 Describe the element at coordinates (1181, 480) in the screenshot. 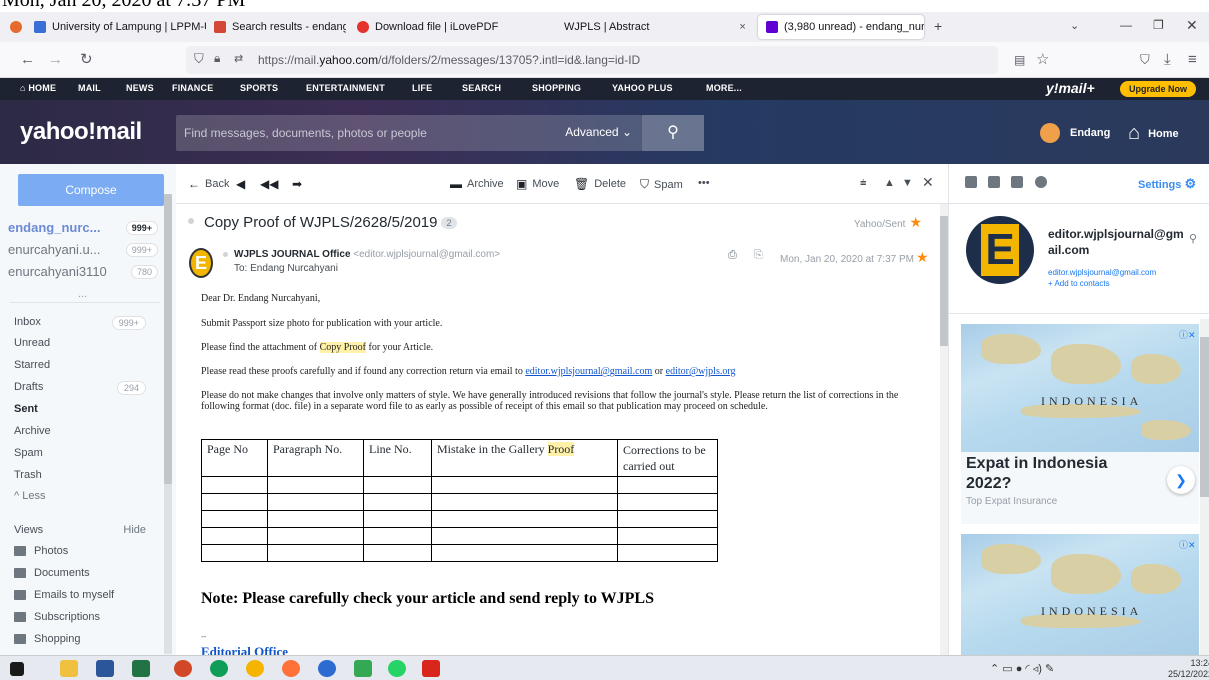

I see `chevron-right-icon: ❯` at that location.